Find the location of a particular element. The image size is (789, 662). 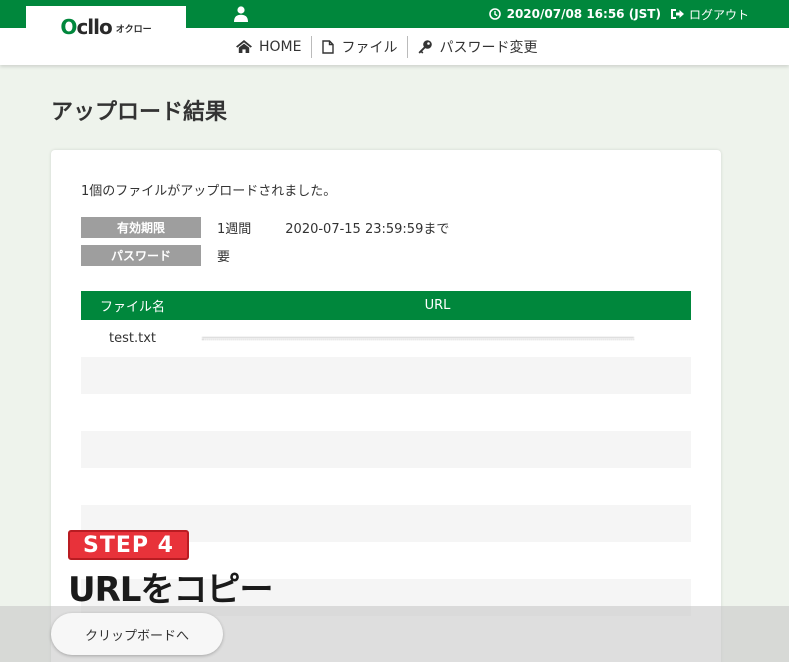

top-right-info: 2020/07/08 16:56 (JST) ログアウト is located at coordinates (618, 14).